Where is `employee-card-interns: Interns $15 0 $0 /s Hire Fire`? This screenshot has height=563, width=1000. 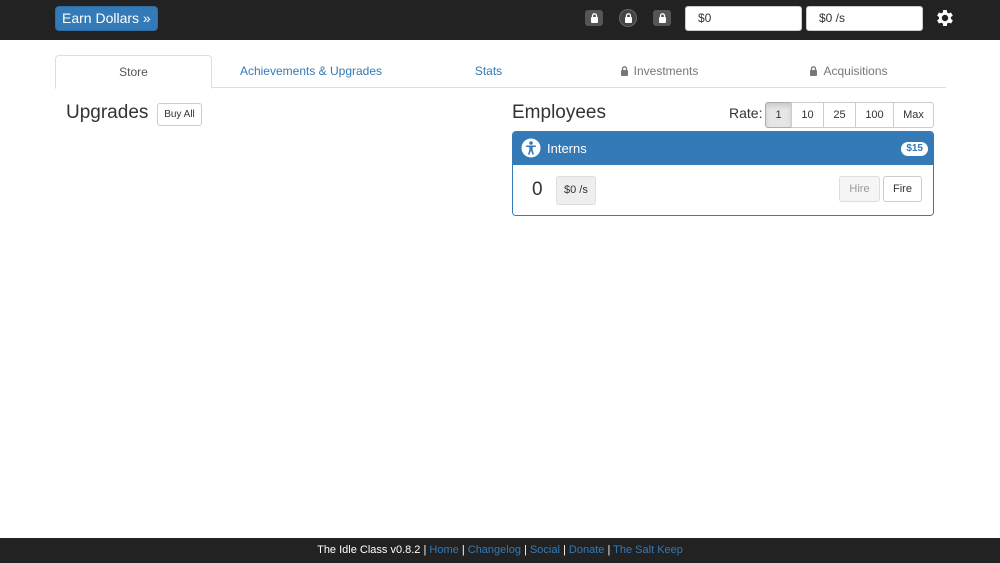
employee-card-interns: Interns $15 0 $0 /s Hire Fire is located at coordinates (723, 173).